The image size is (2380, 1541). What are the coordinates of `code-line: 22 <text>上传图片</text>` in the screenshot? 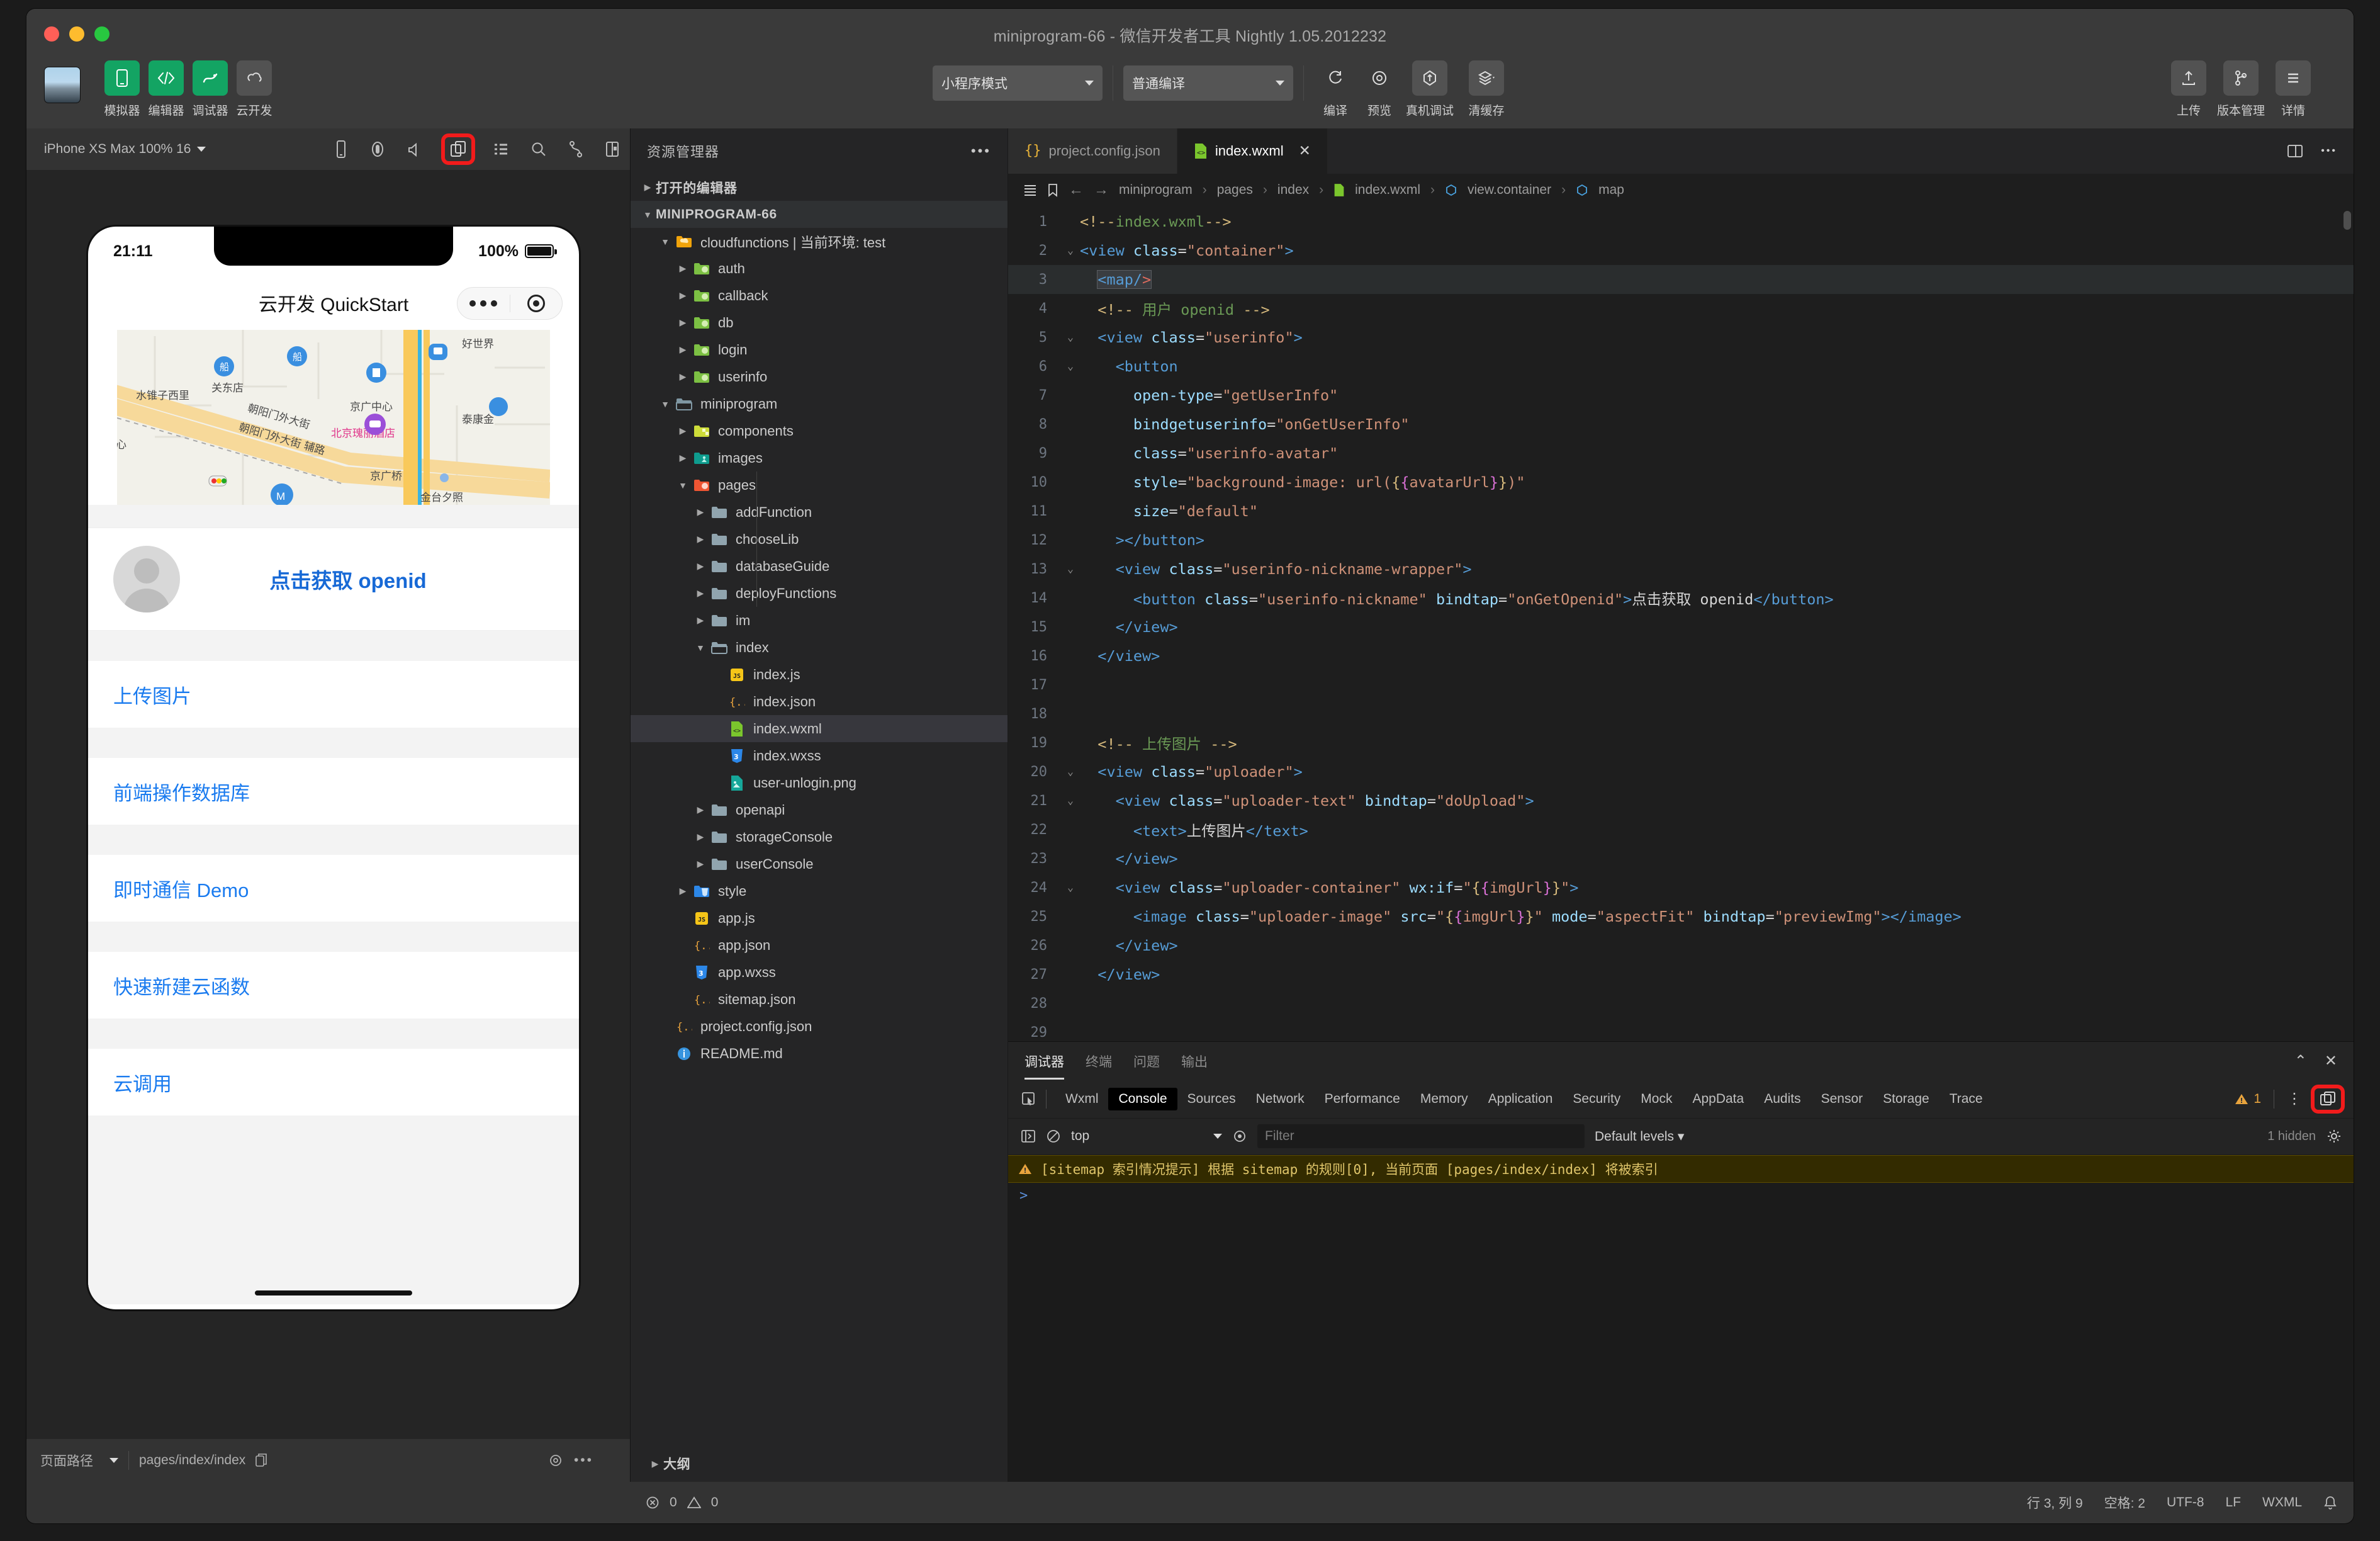 It's located at (1681, 829).